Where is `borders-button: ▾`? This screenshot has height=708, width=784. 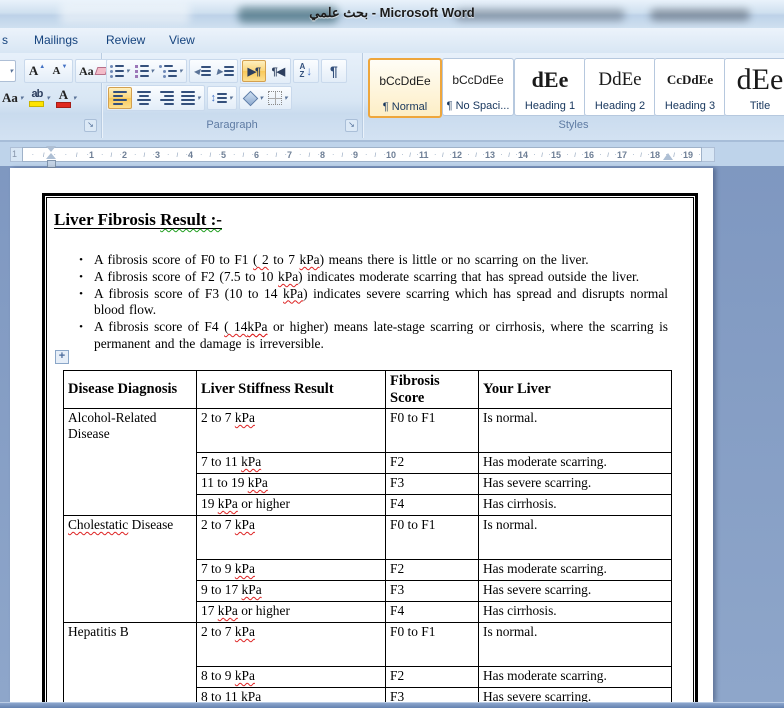
borders-button: ▾ is located at coordinates (278, 98).